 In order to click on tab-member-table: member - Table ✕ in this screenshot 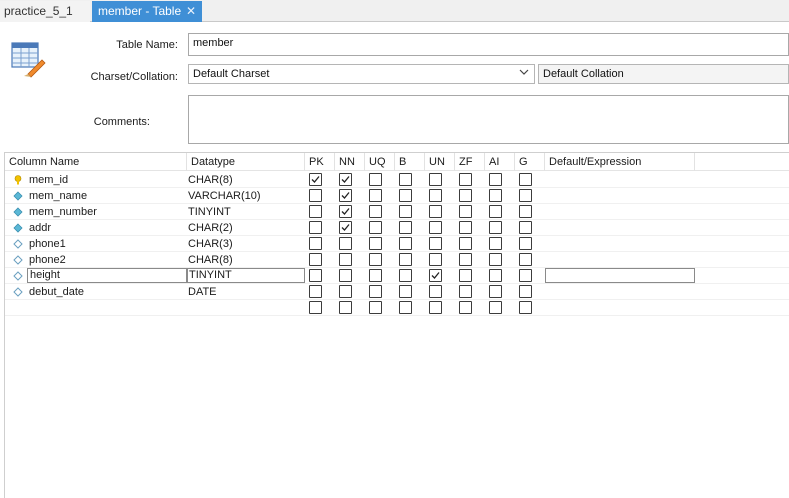, I will do `click(147, 11)`.